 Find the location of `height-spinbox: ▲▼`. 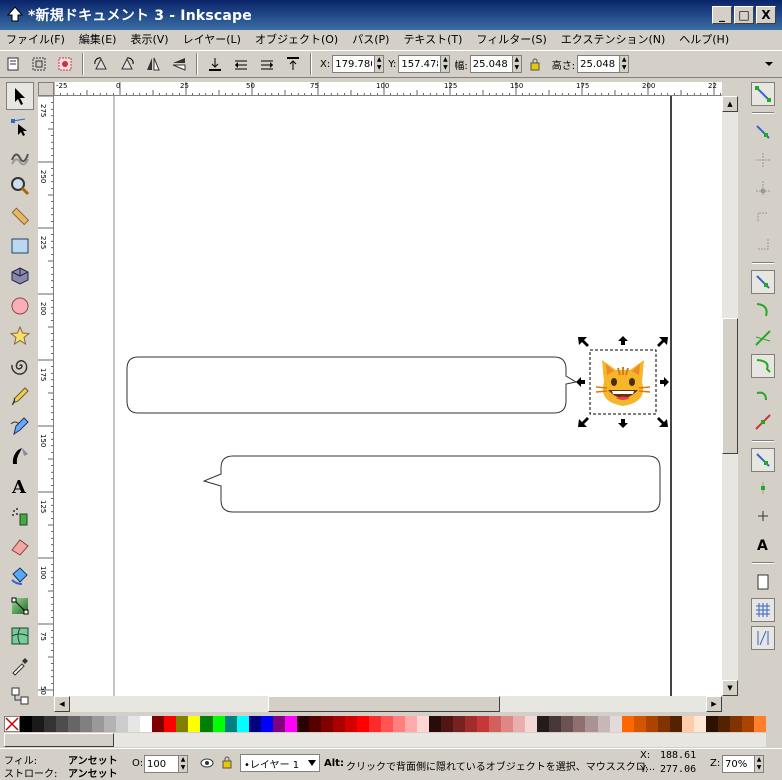

height-spinbox: ▲▼ is located at coordinates (603, 64).